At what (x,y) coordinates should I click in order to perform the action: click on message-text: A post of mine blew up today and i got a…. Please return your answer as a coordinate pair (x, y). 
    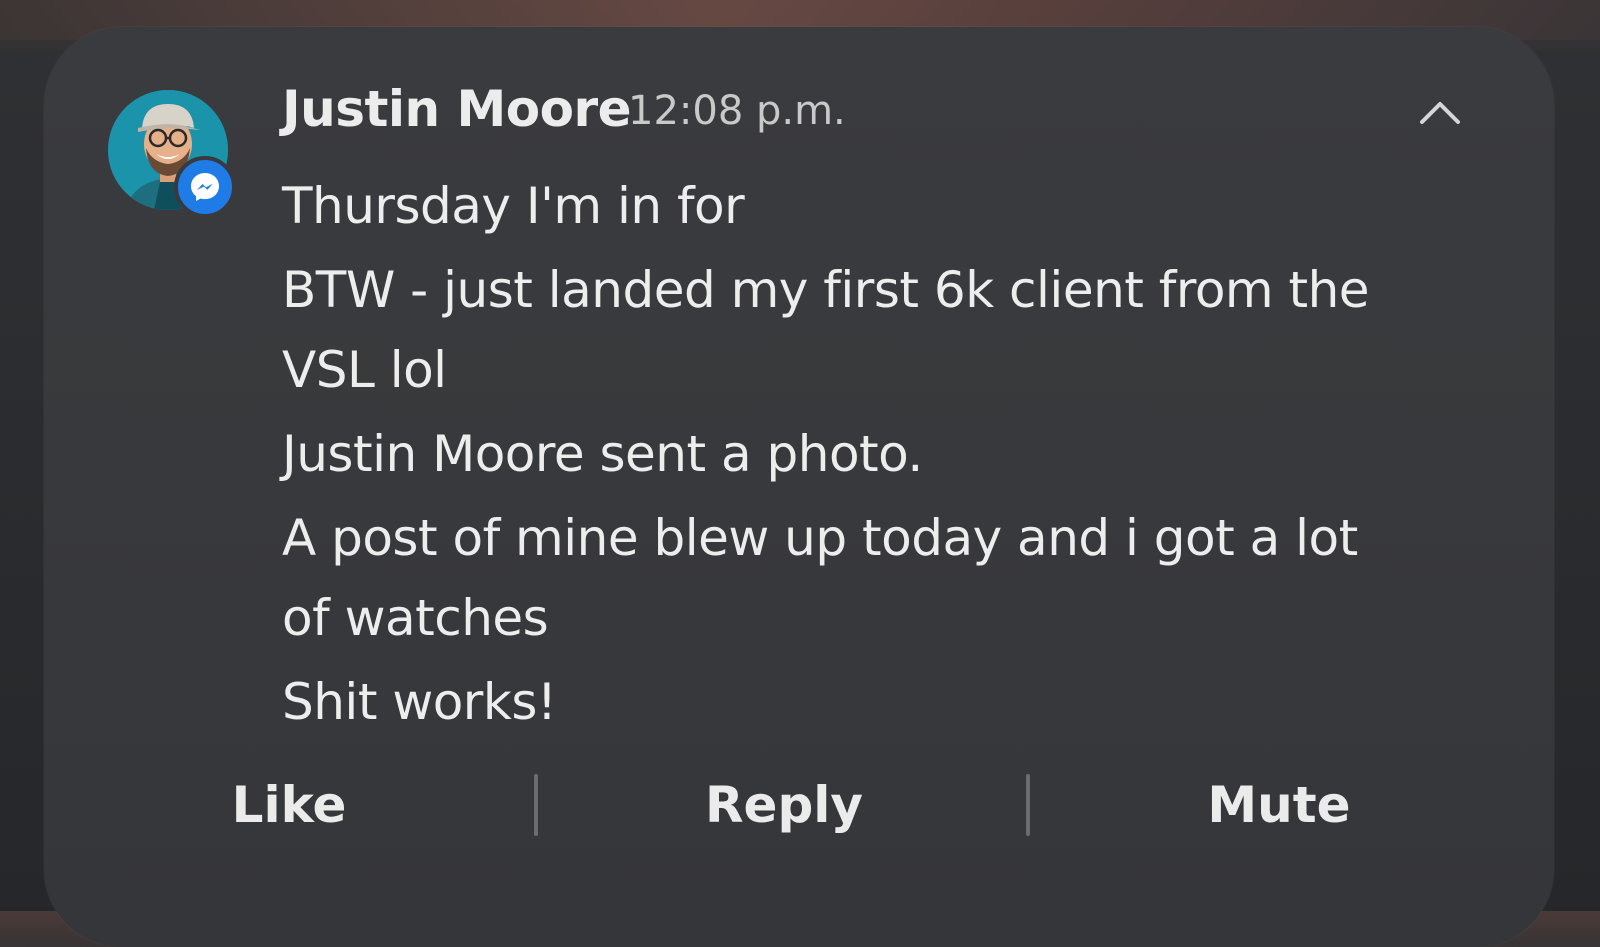
    Looking at the image, I should click on (820, 578).